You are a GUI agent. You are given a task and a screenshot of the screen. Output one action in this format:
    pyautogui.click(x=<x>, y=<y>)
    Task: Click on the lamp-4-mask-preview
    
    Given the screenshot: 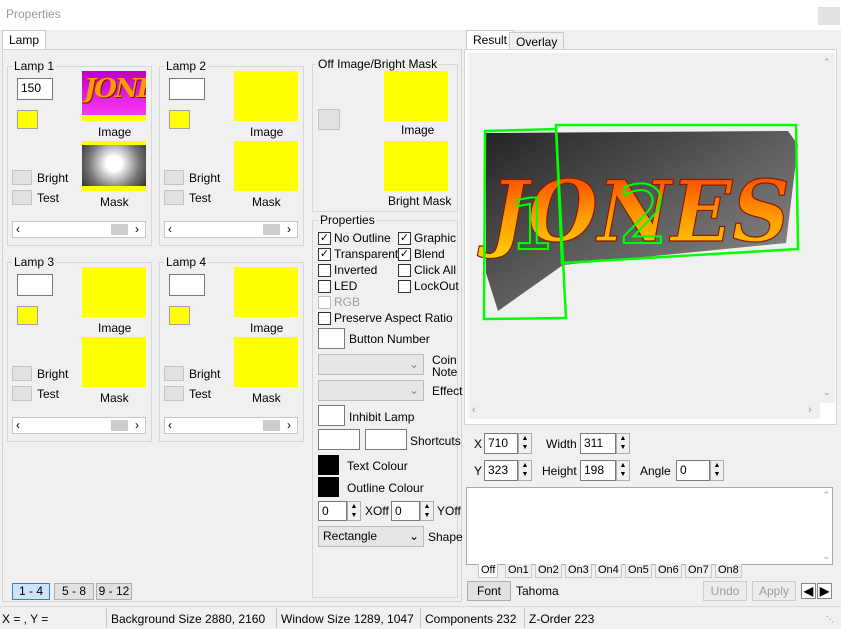 What is the action you would take?
    pyautogui.click(x=266, y=362)
    